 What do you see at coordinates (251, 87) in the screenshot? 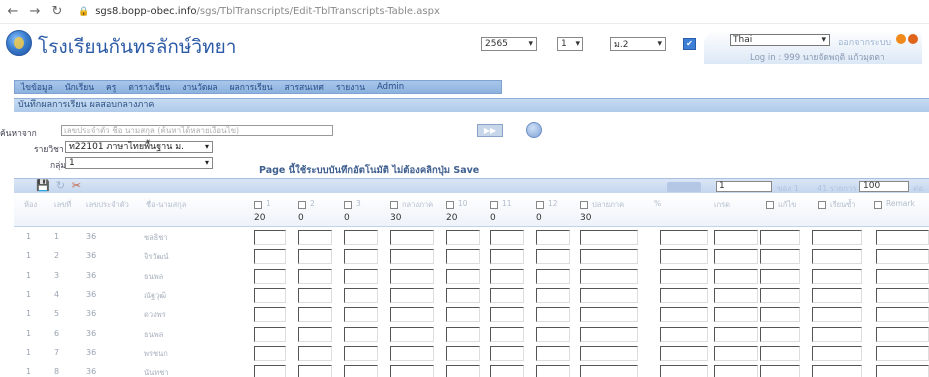
I see `menu-item: ผลการเรียน` at bounding box center [251, 87].